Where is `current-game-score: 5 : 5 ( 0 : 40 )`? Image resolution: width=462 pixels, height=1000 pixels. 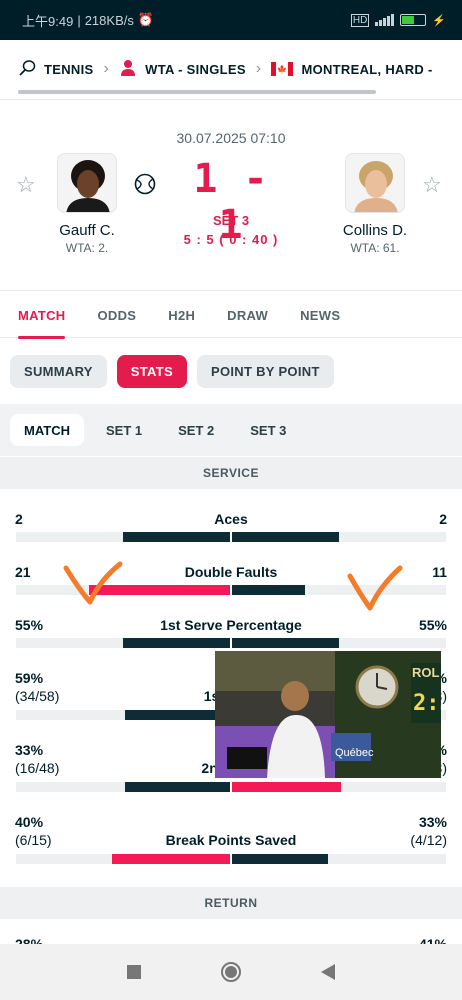
current-game-score: 5 : 5 ( 0 : 40 ) is located at coordinates (231, 239).